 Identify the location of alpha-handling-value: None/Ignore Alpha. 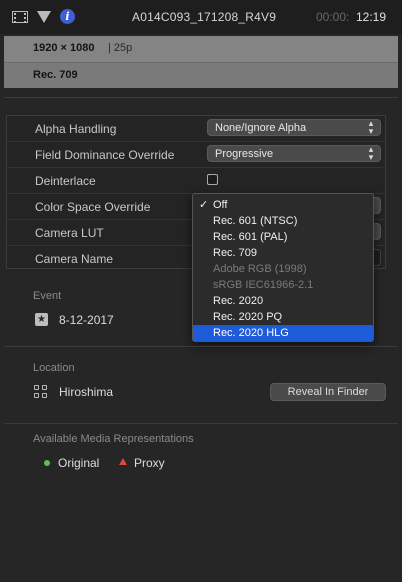
(261, 128).